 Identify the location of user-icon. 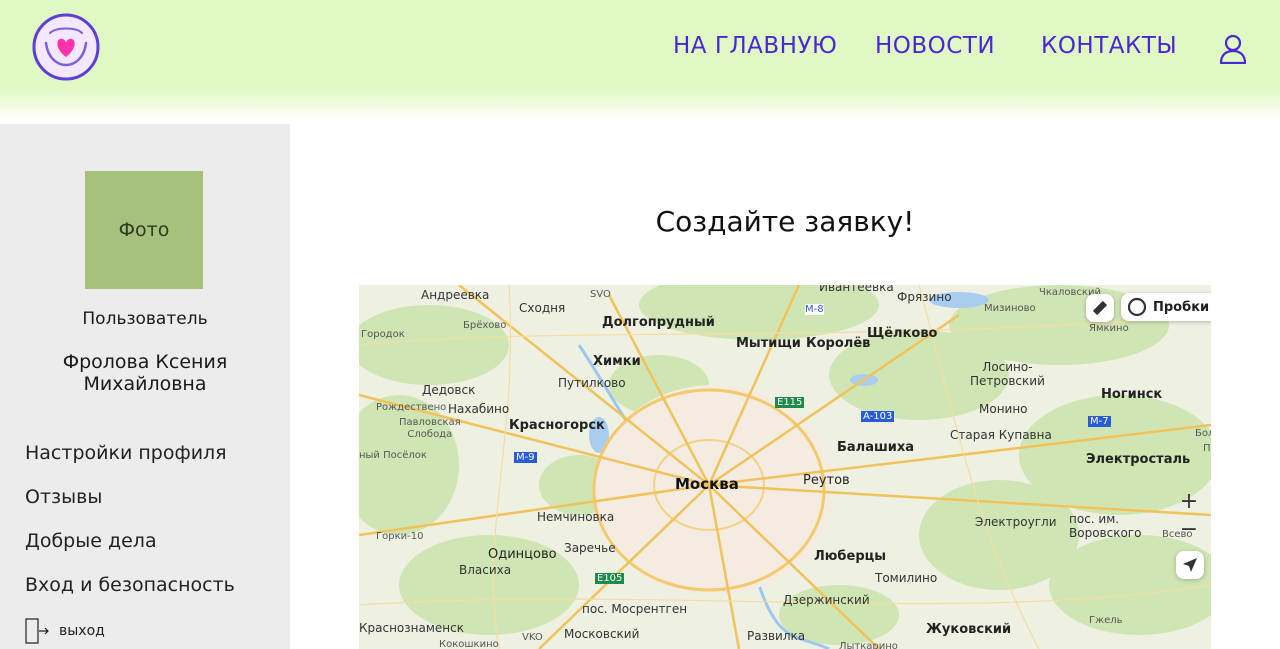
(1233, 49).